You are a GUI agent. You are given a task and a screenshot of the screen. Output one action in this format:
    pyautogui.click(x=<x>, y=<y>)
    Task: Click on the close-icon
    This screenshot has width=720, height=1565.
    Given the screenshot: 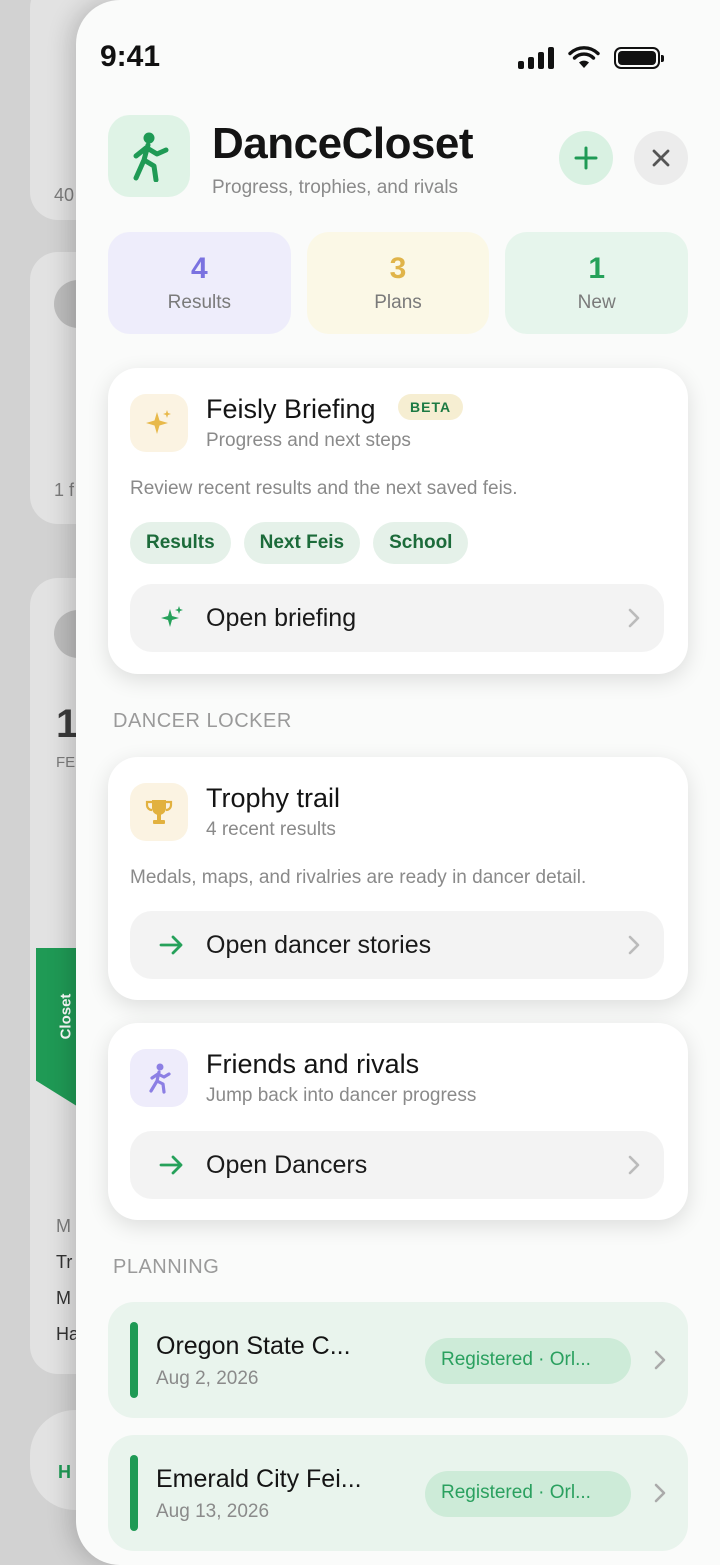 What is the action you would take?
    pyautogui.click(x=661, y=158)
    